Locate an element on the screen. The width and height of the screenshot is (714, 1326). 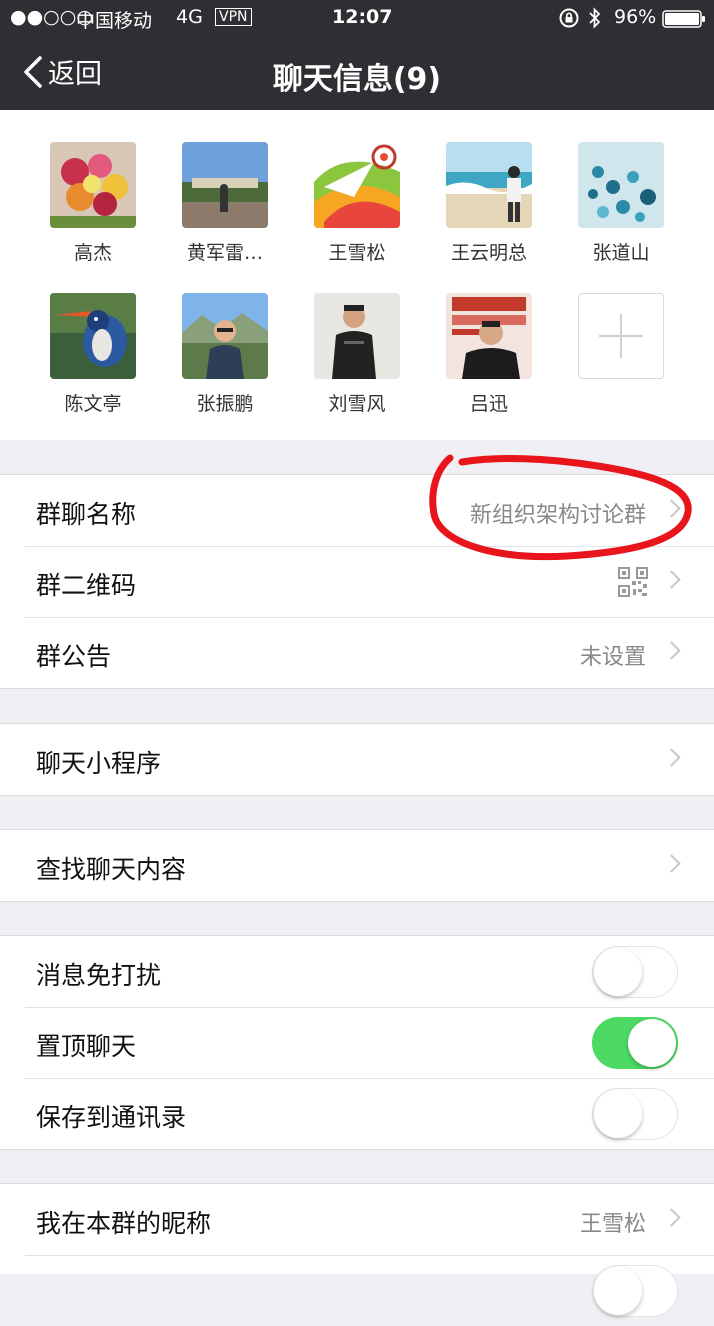
member-item: 刘雪风 is located at coordinates (357, 354).